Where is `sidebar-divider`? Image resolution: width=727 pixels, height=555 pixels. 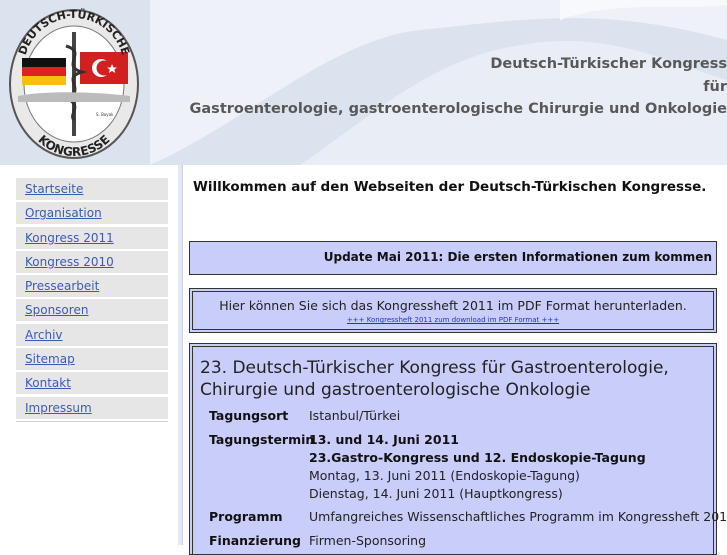
sidebar-divider is located at coordinates (92, 421).